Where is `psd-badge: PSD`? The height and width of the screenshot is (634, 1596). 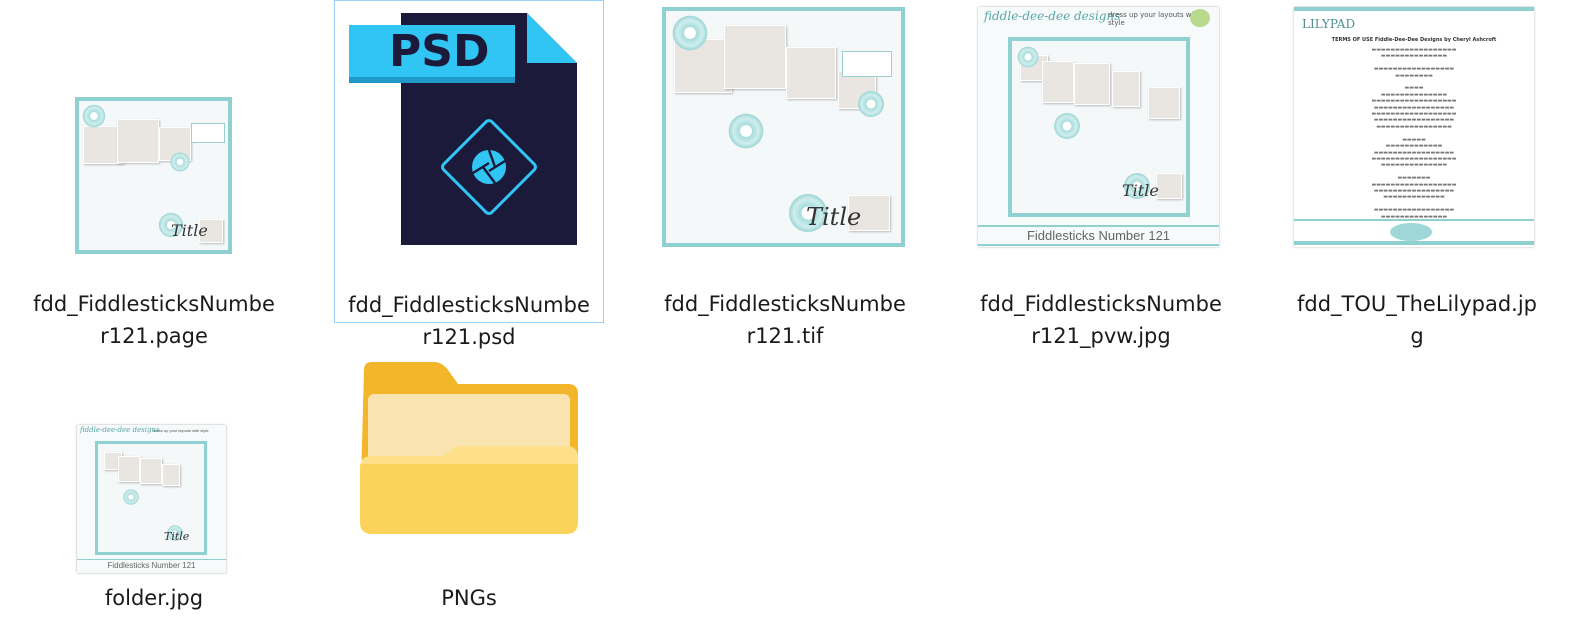
psd-badge: PSD is located at coordinates (439, 51).